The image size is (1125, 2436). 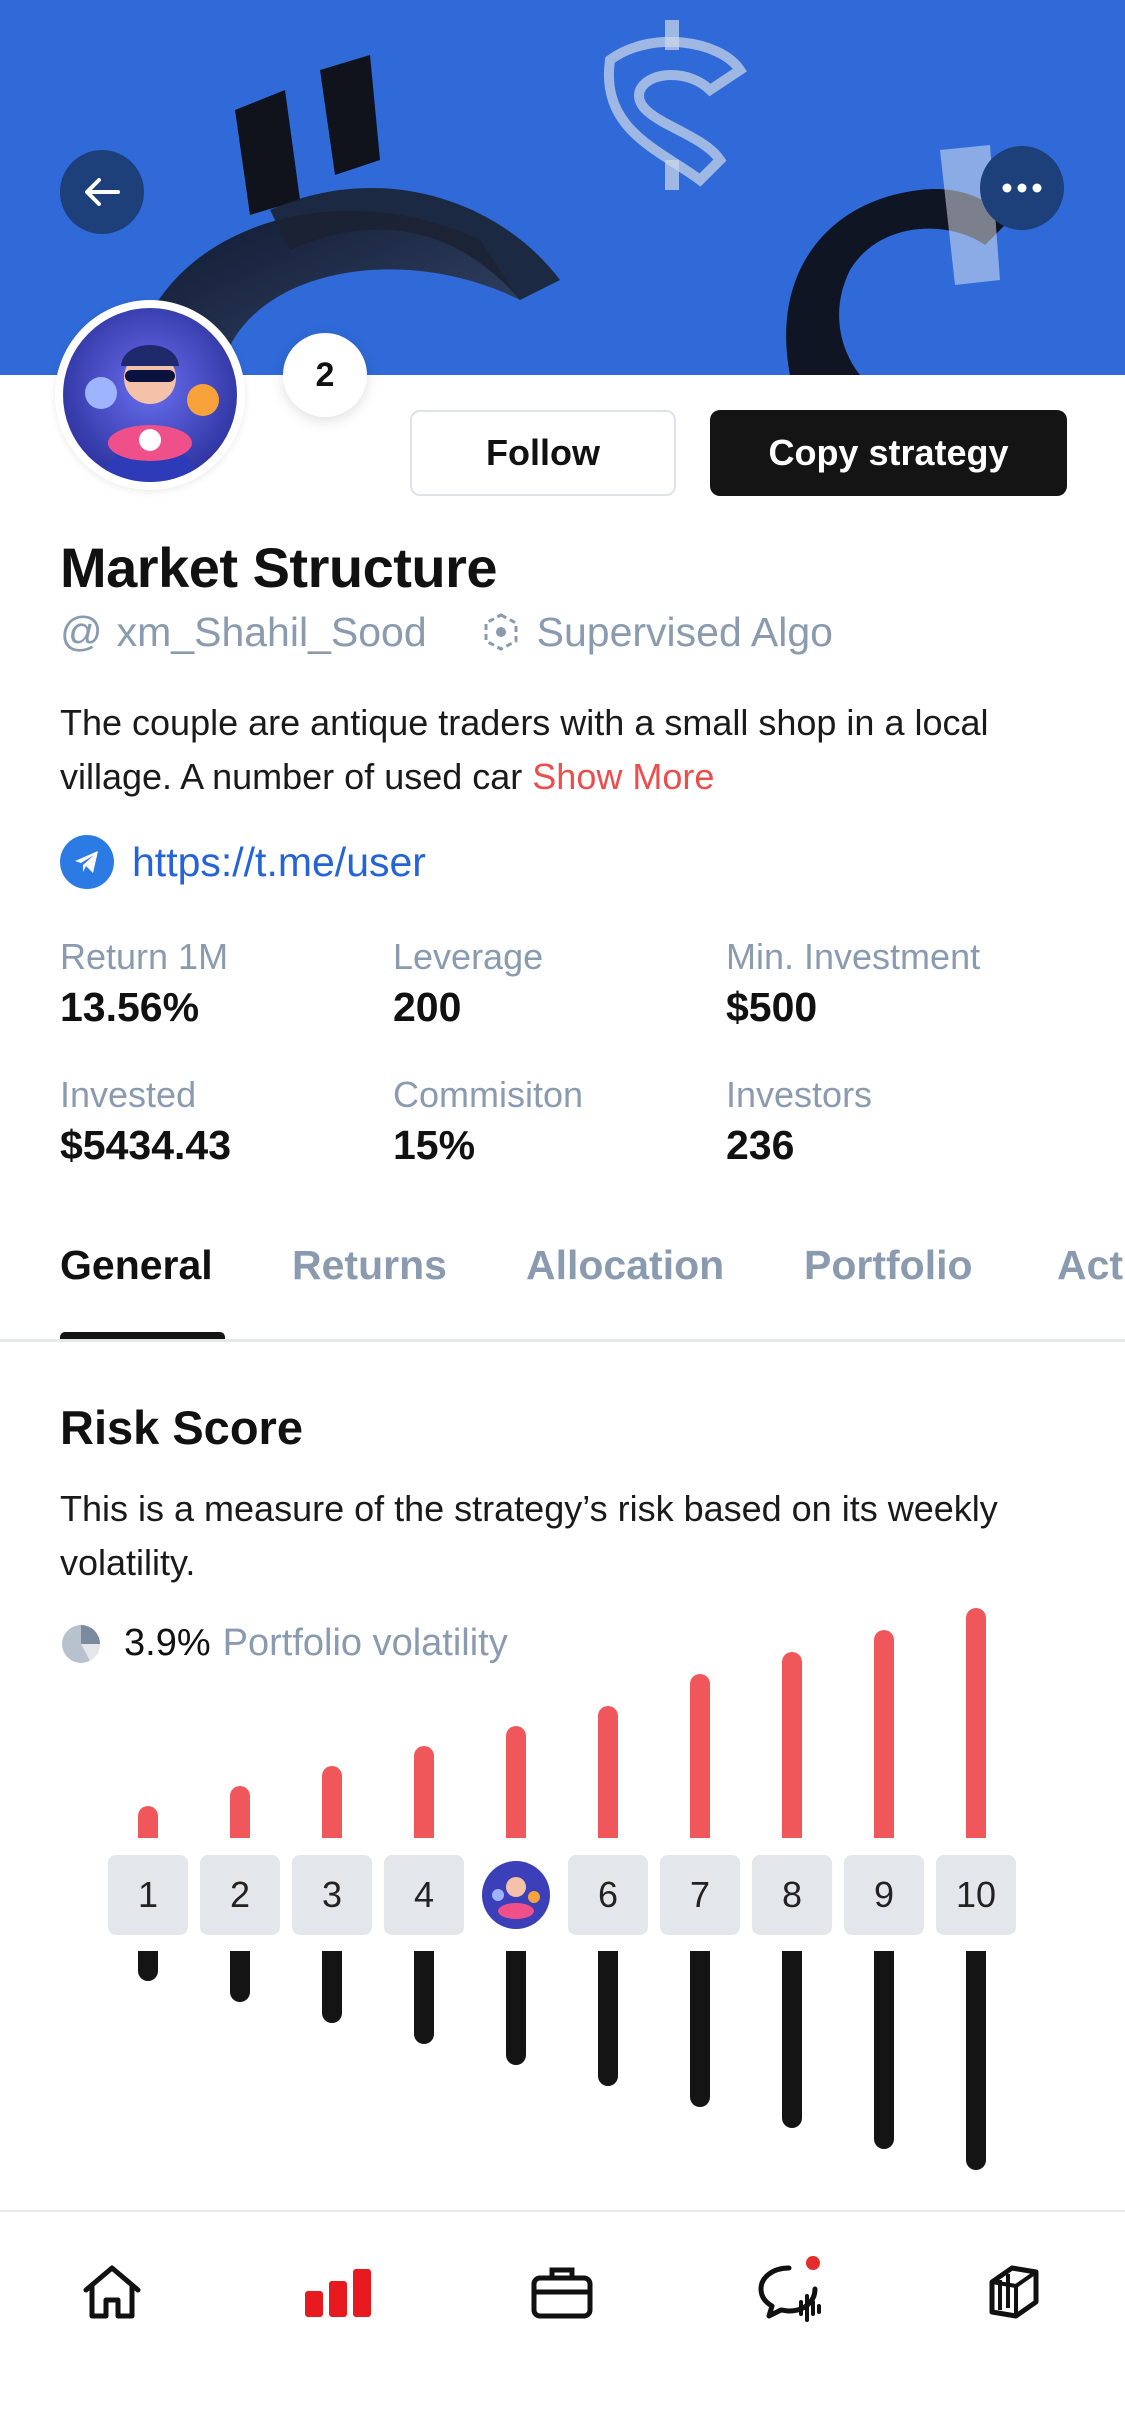 I want to click on algo-chip-icon, so click(x=501, y=632).